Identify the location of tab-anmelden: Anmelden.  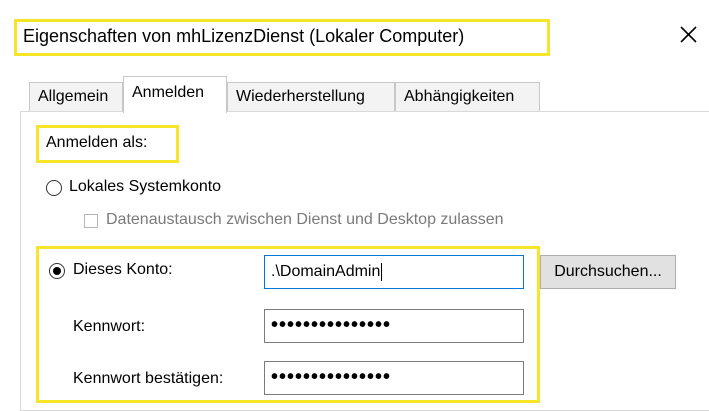
(175, 94).